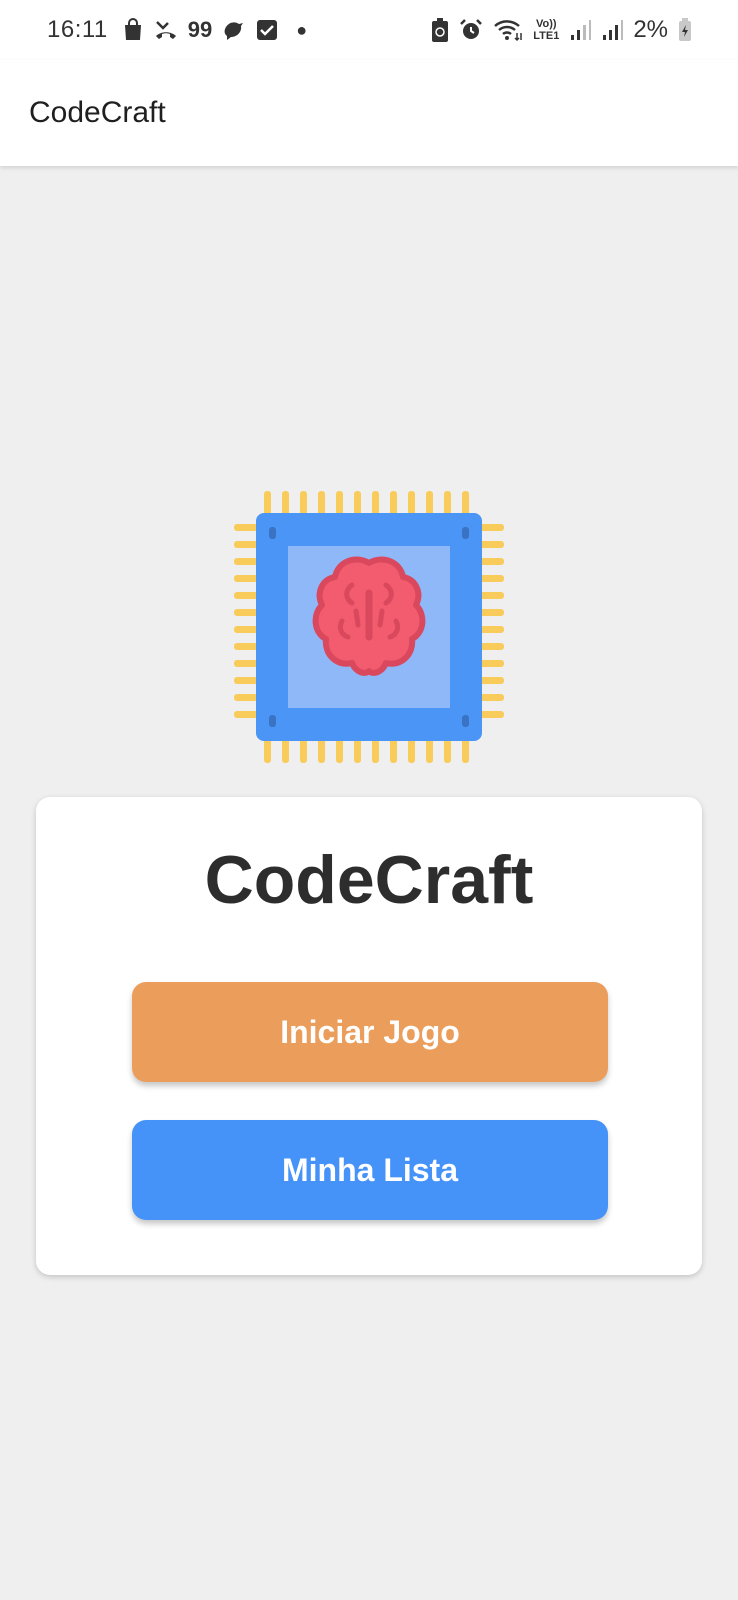  I want to click on volte-icon: Vo)) LTE1, so click(546, 30).